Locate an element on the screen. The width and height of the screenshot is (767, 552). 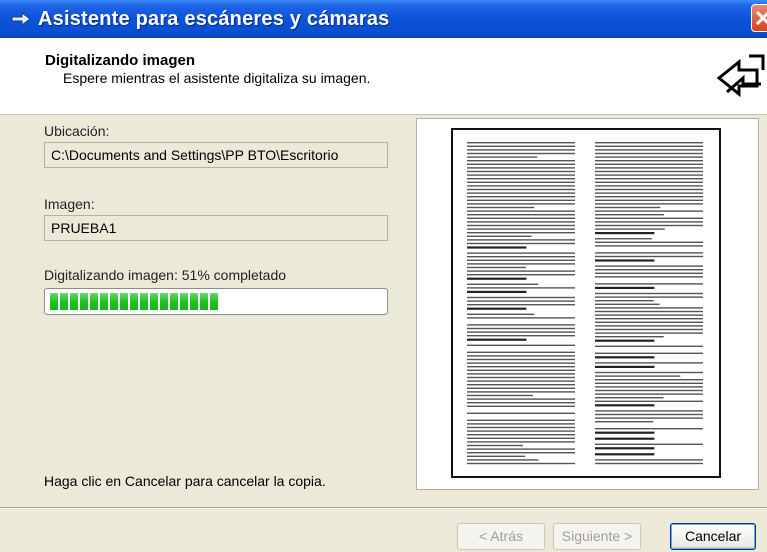
scanner-arrow-icon is located at coordinates (21, 19).